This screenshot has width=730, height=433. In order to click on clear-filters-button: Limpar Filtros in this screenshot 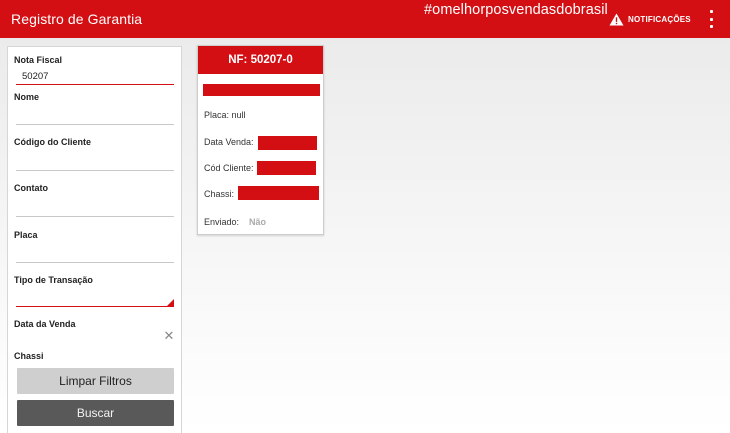, I will do `click(95, 381)`.